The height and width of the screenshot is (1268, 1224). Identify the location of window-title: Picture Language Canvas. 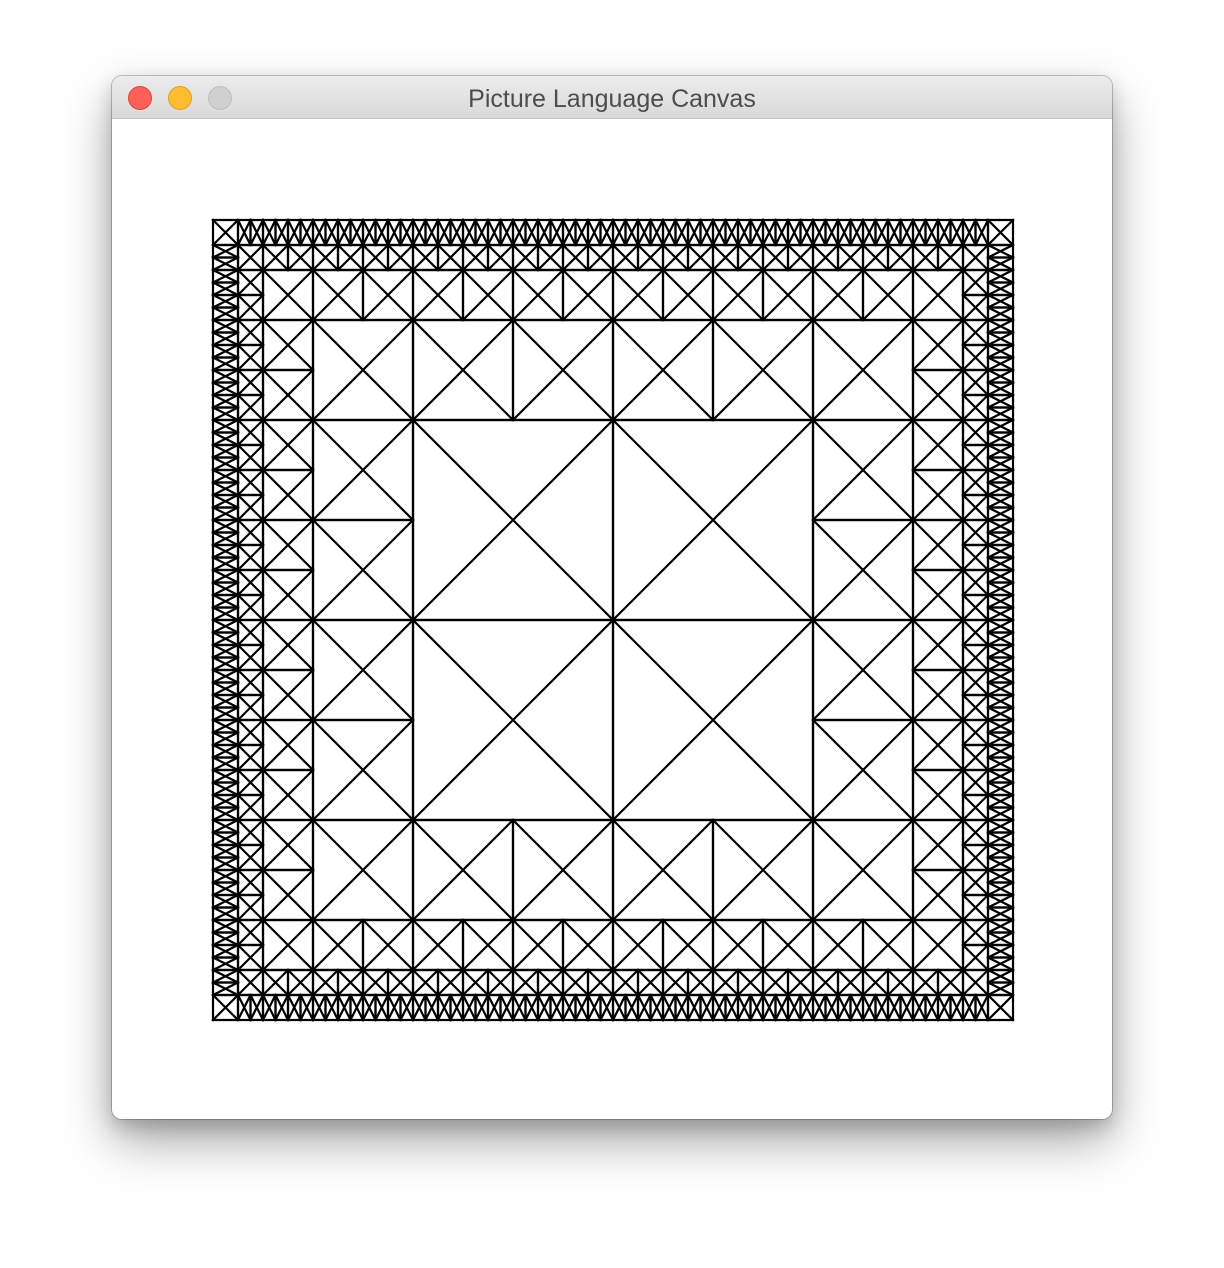
(612, 99).